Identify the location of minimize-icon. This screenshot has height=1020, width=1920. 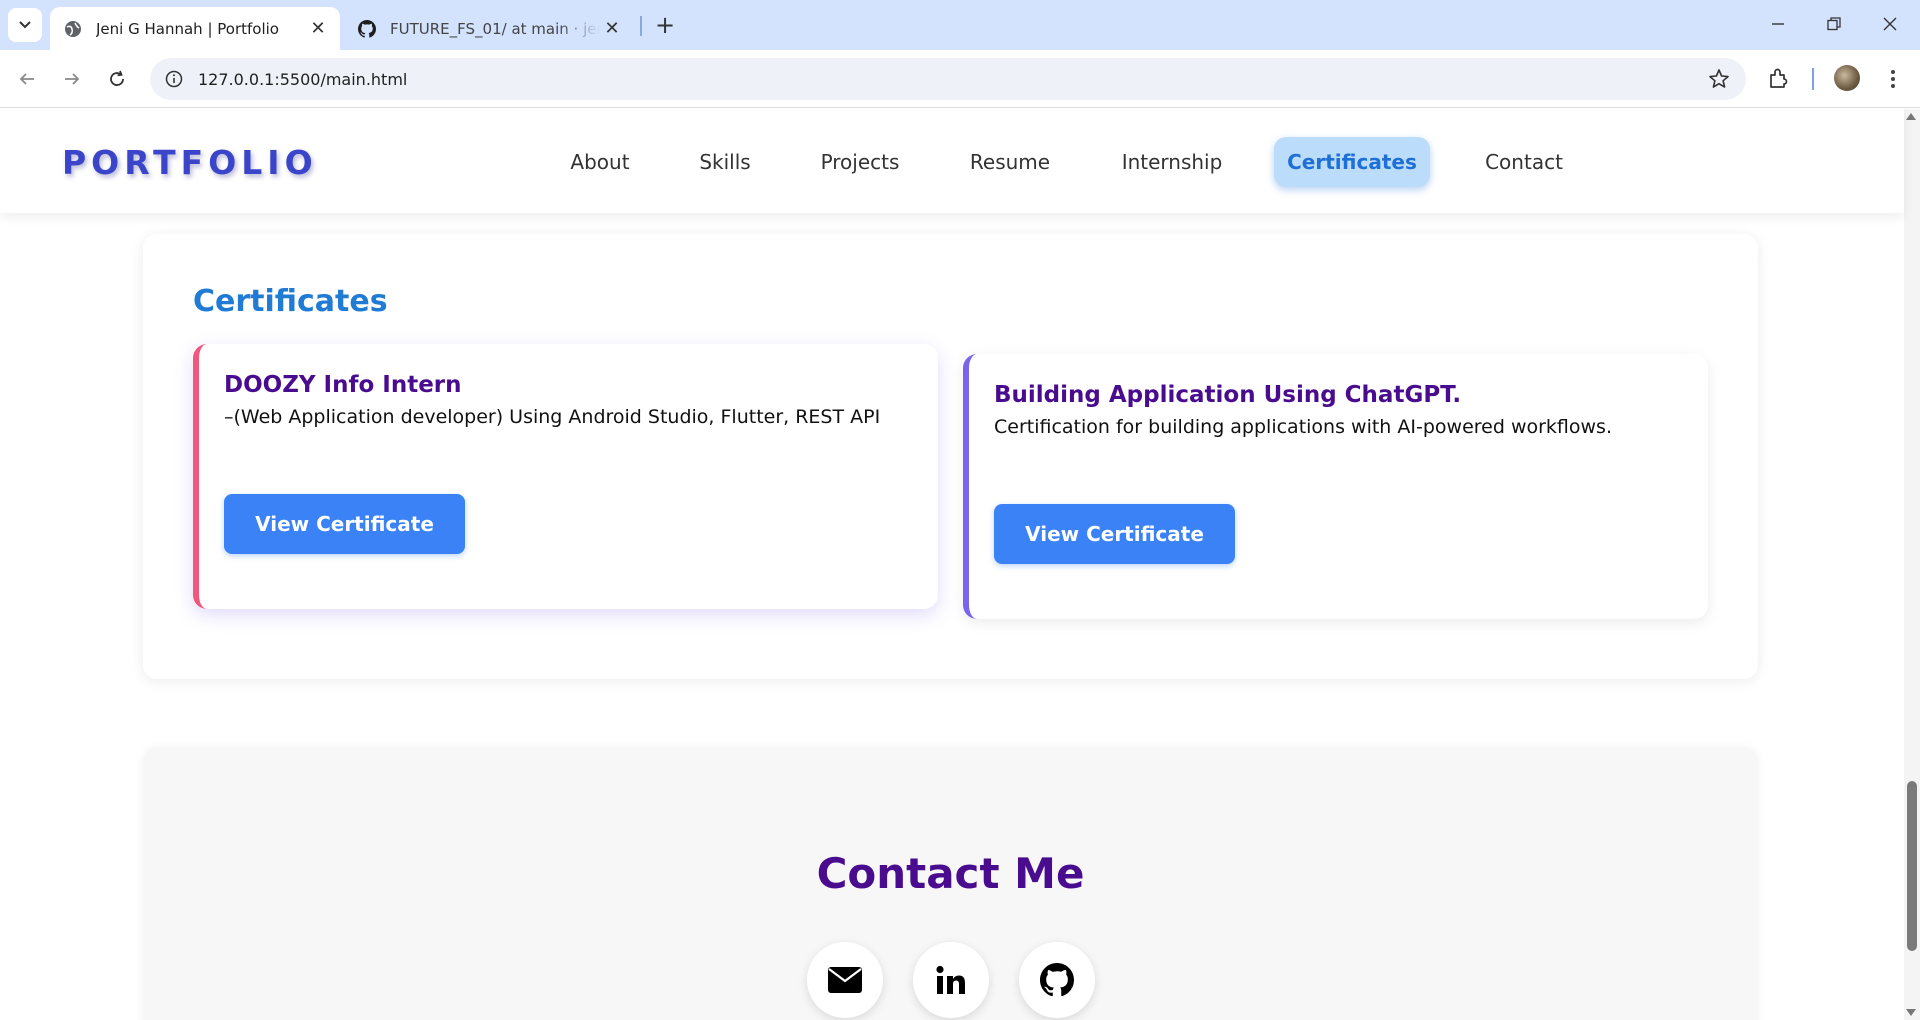
(1778, 24).